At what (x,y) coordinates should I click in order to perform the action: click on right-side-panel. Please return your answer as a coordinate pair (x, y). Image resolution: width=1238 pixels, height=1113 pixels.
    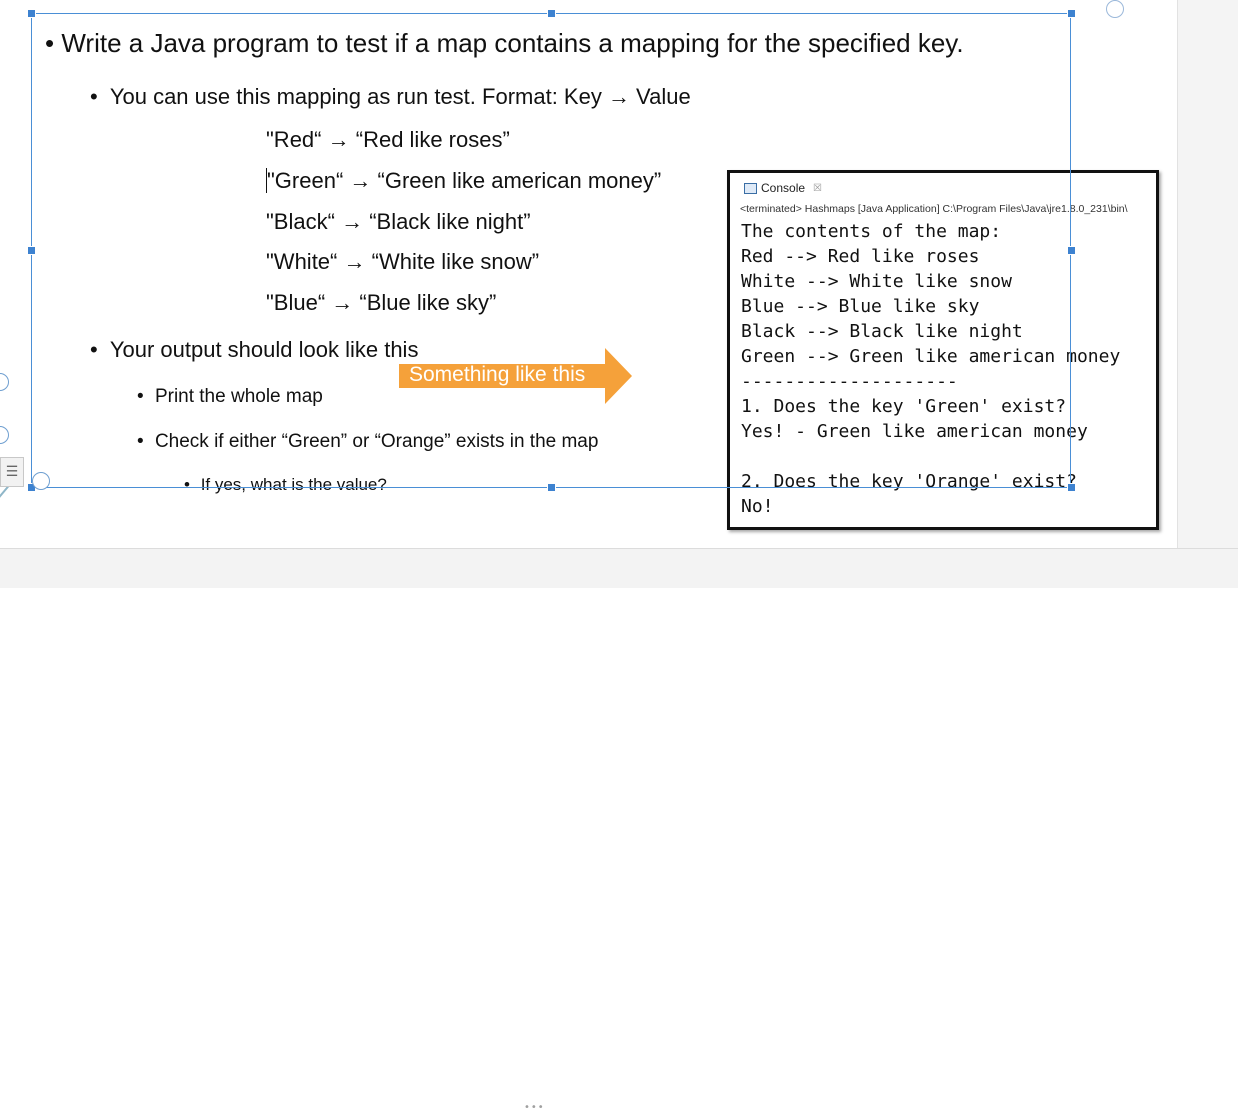
    Looking at the image, I should click on (1207, 274).